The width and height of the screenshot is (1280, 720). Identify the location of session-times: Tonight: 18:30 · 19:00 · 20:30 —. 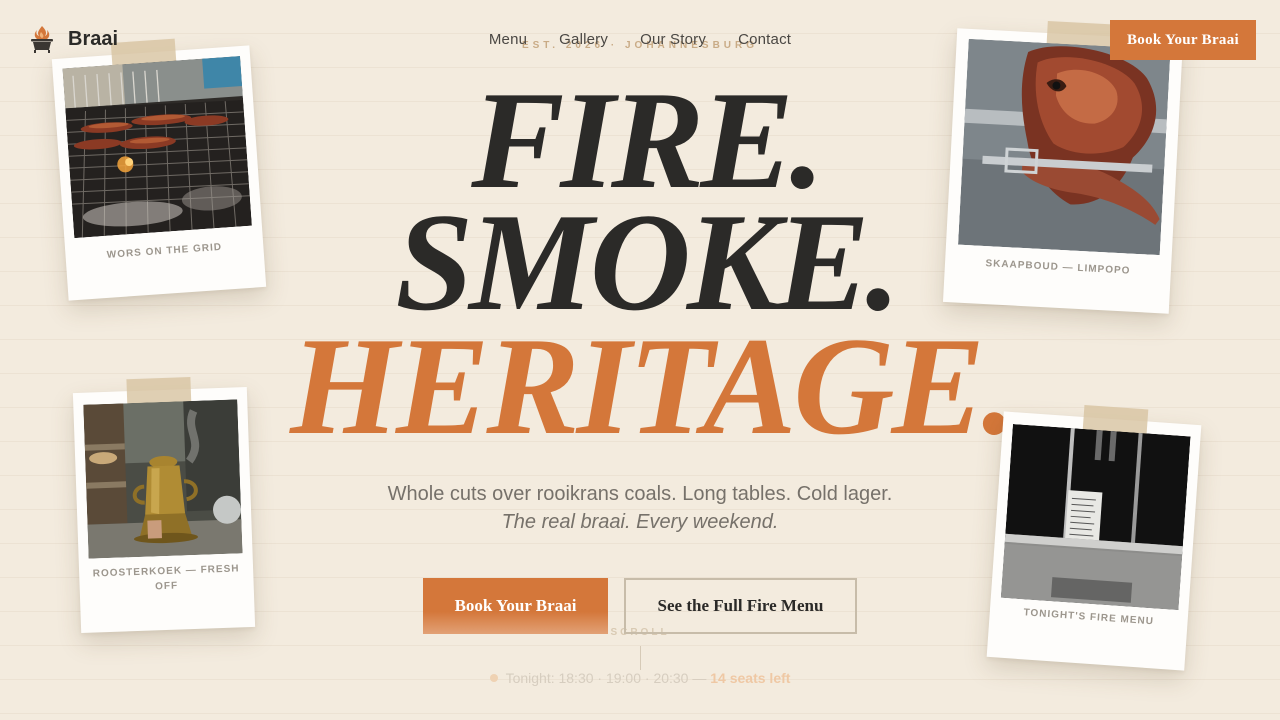
(606, 678).